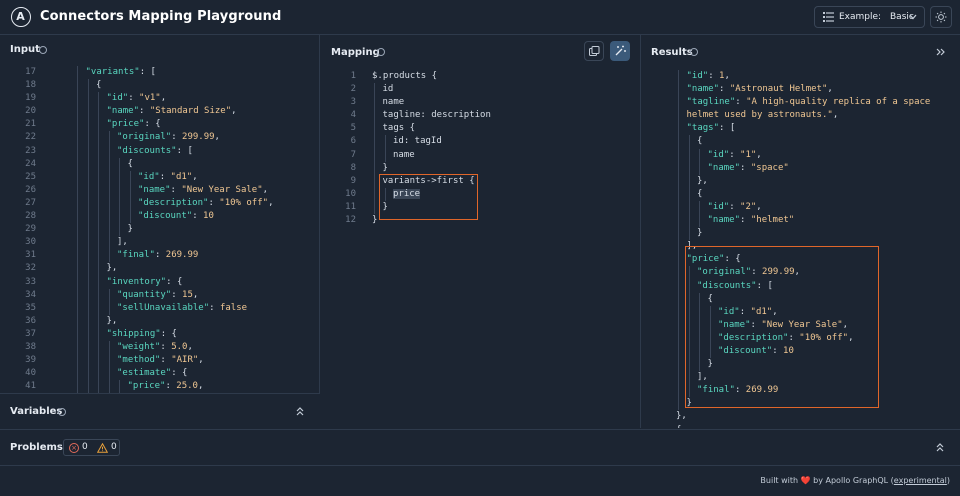 This screenshot has height=496, width=960. I want to click on code-text: {, so click(699, 194).